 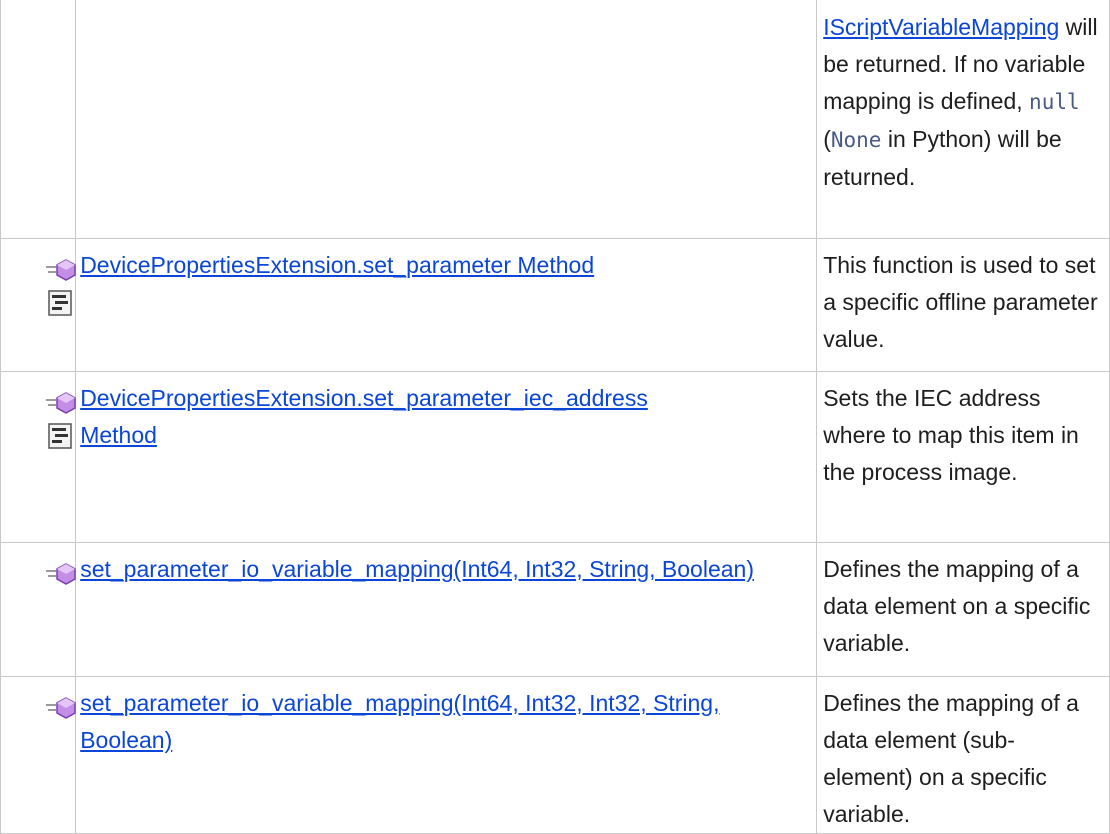 What do you see at coordinates (856, 140) in the screenshot?
I see `none-code: None` at bounding box center [856, 140].